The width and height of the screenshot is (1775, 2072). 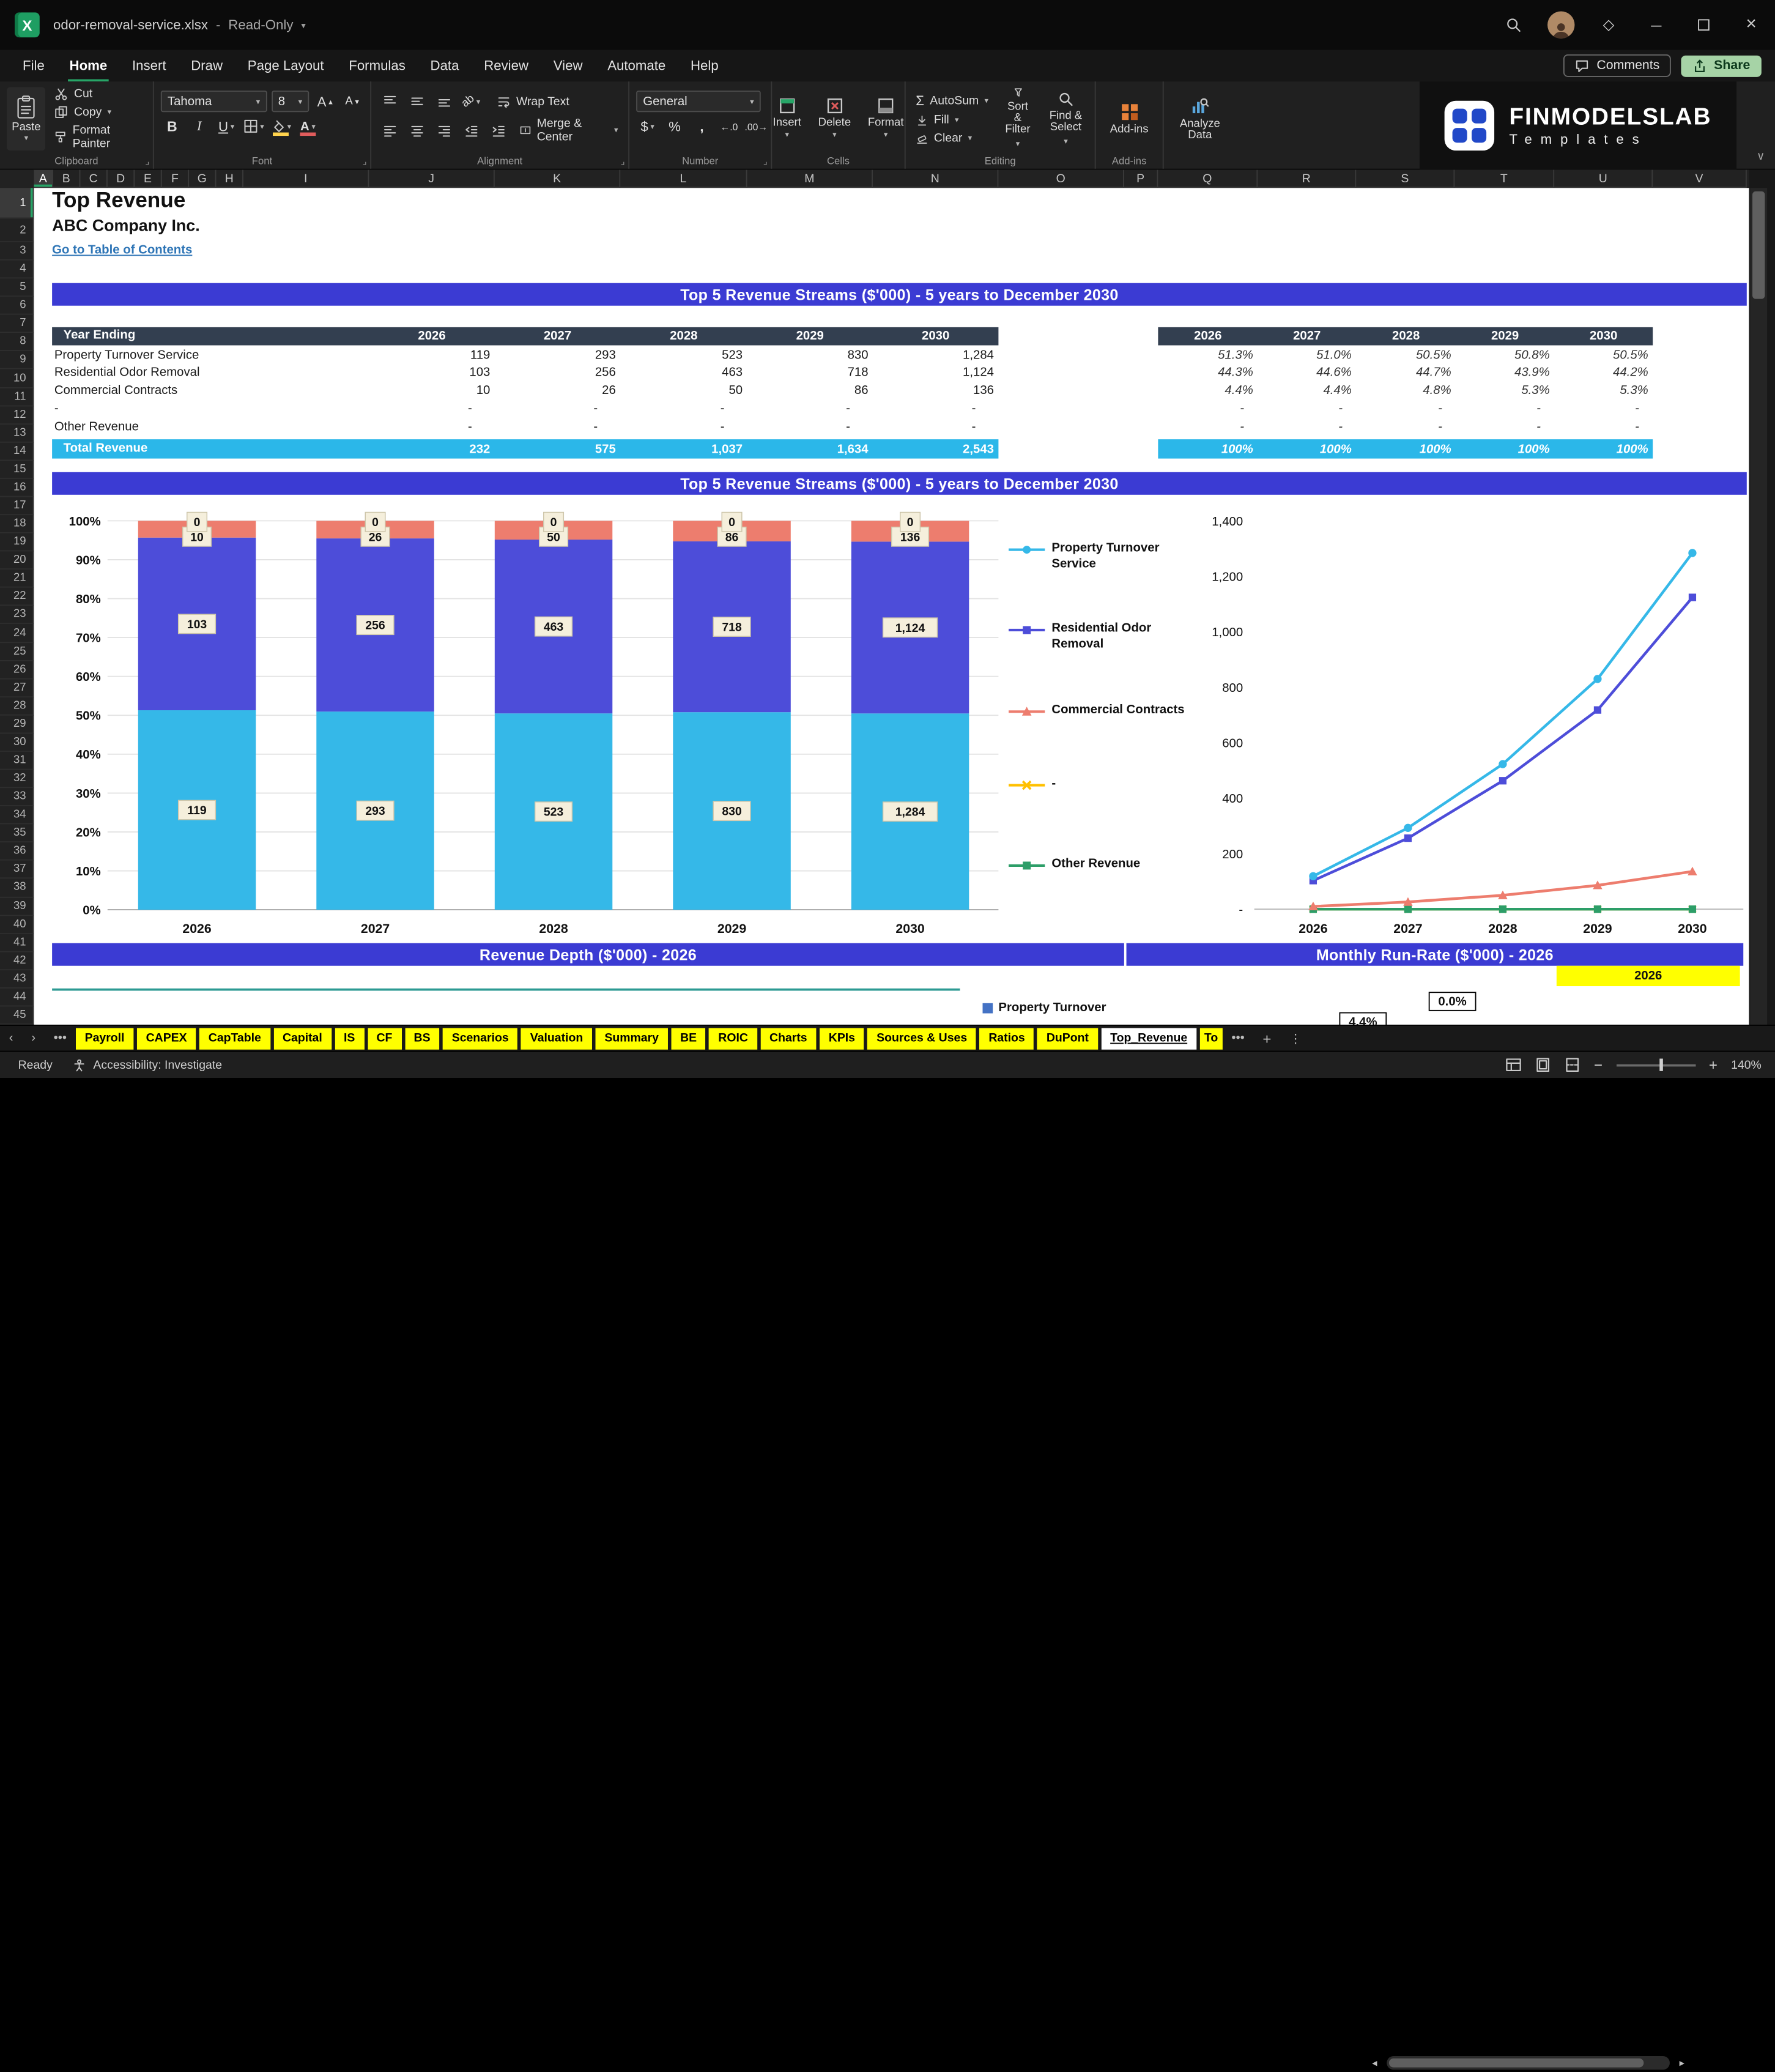 What do you see at coordinates (1608, 409) in the screenshot?
I see `share-cell-3-4: -` at bounding box center [1608, 409].